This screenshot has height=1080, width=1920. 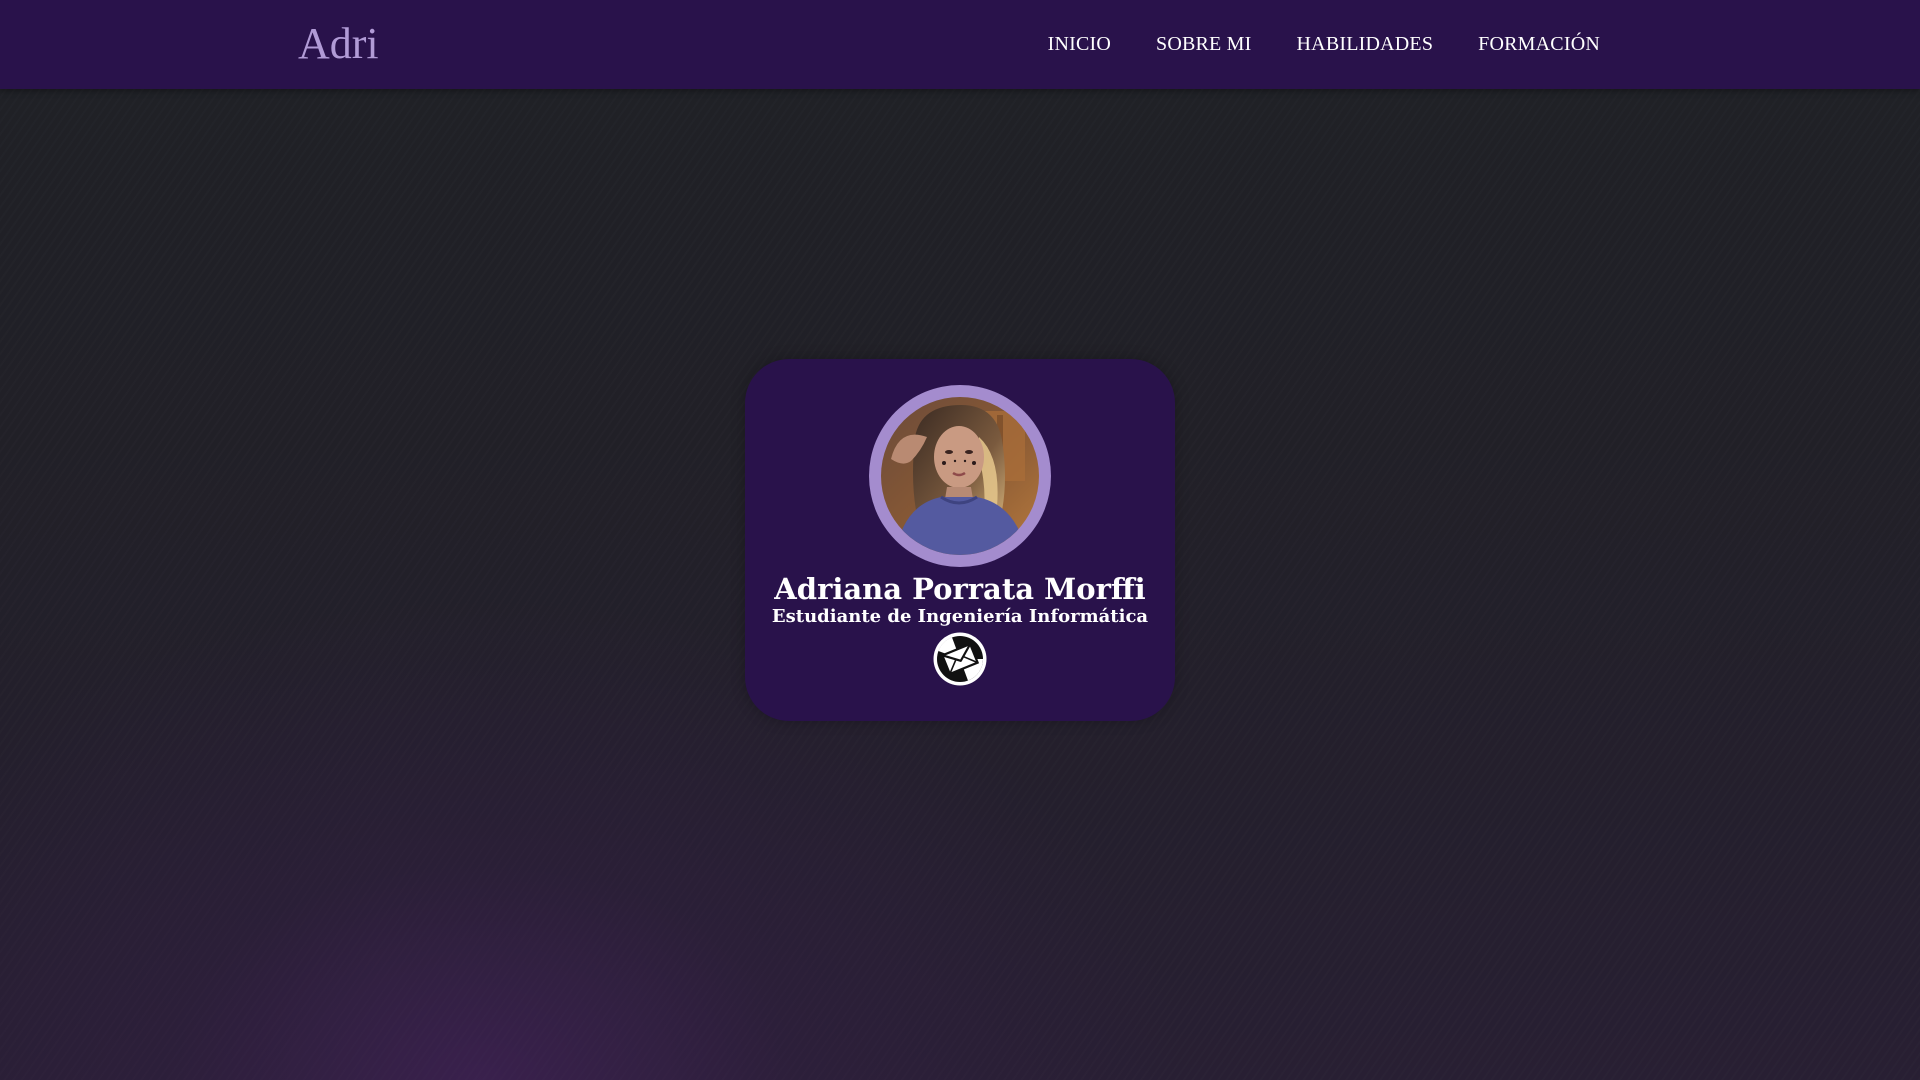 I want to click on contact-mail-button, so click(x=960, y=659).